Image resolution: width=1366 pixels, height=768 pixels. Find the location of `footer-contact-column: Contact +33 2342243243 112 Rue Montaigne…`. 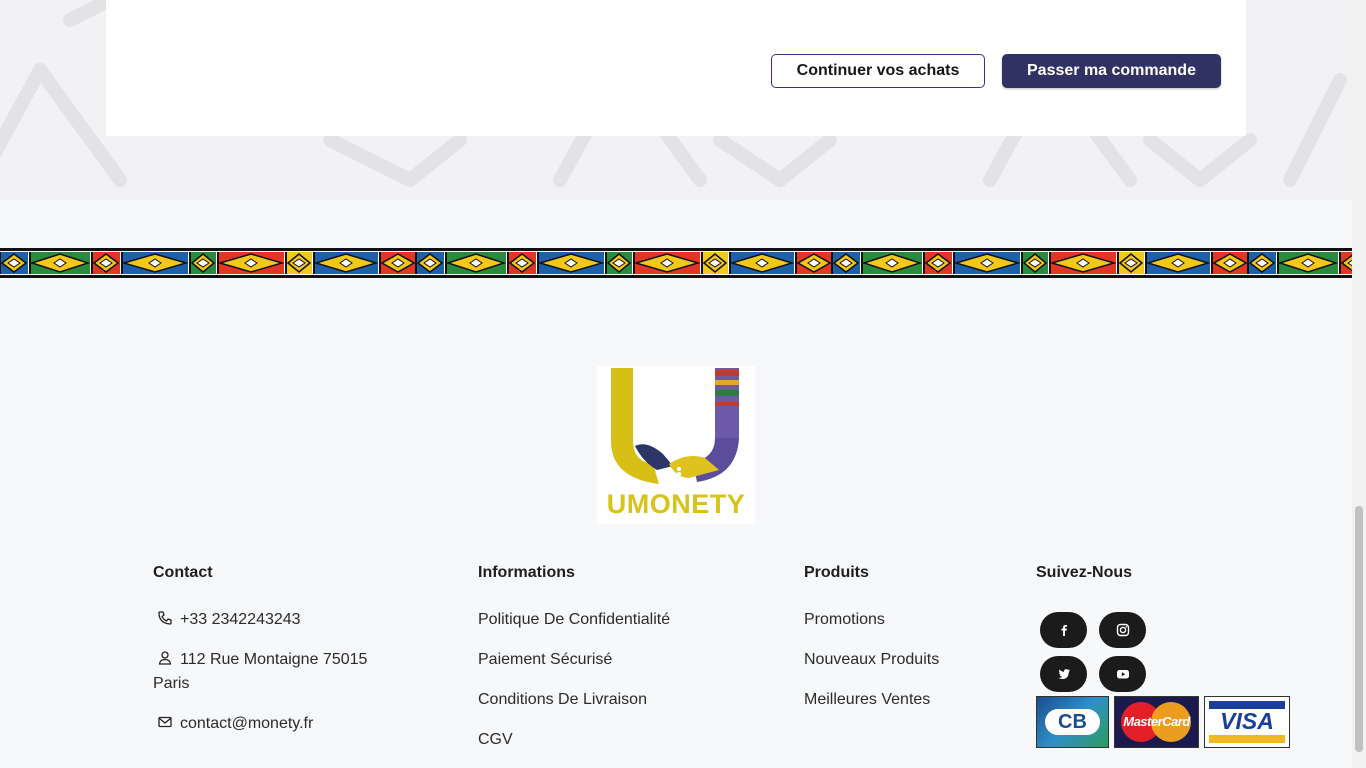

footer-contact-column: Contact +33 2342243243 112 Rue Montaigne… is located at coordinates (260, 648).